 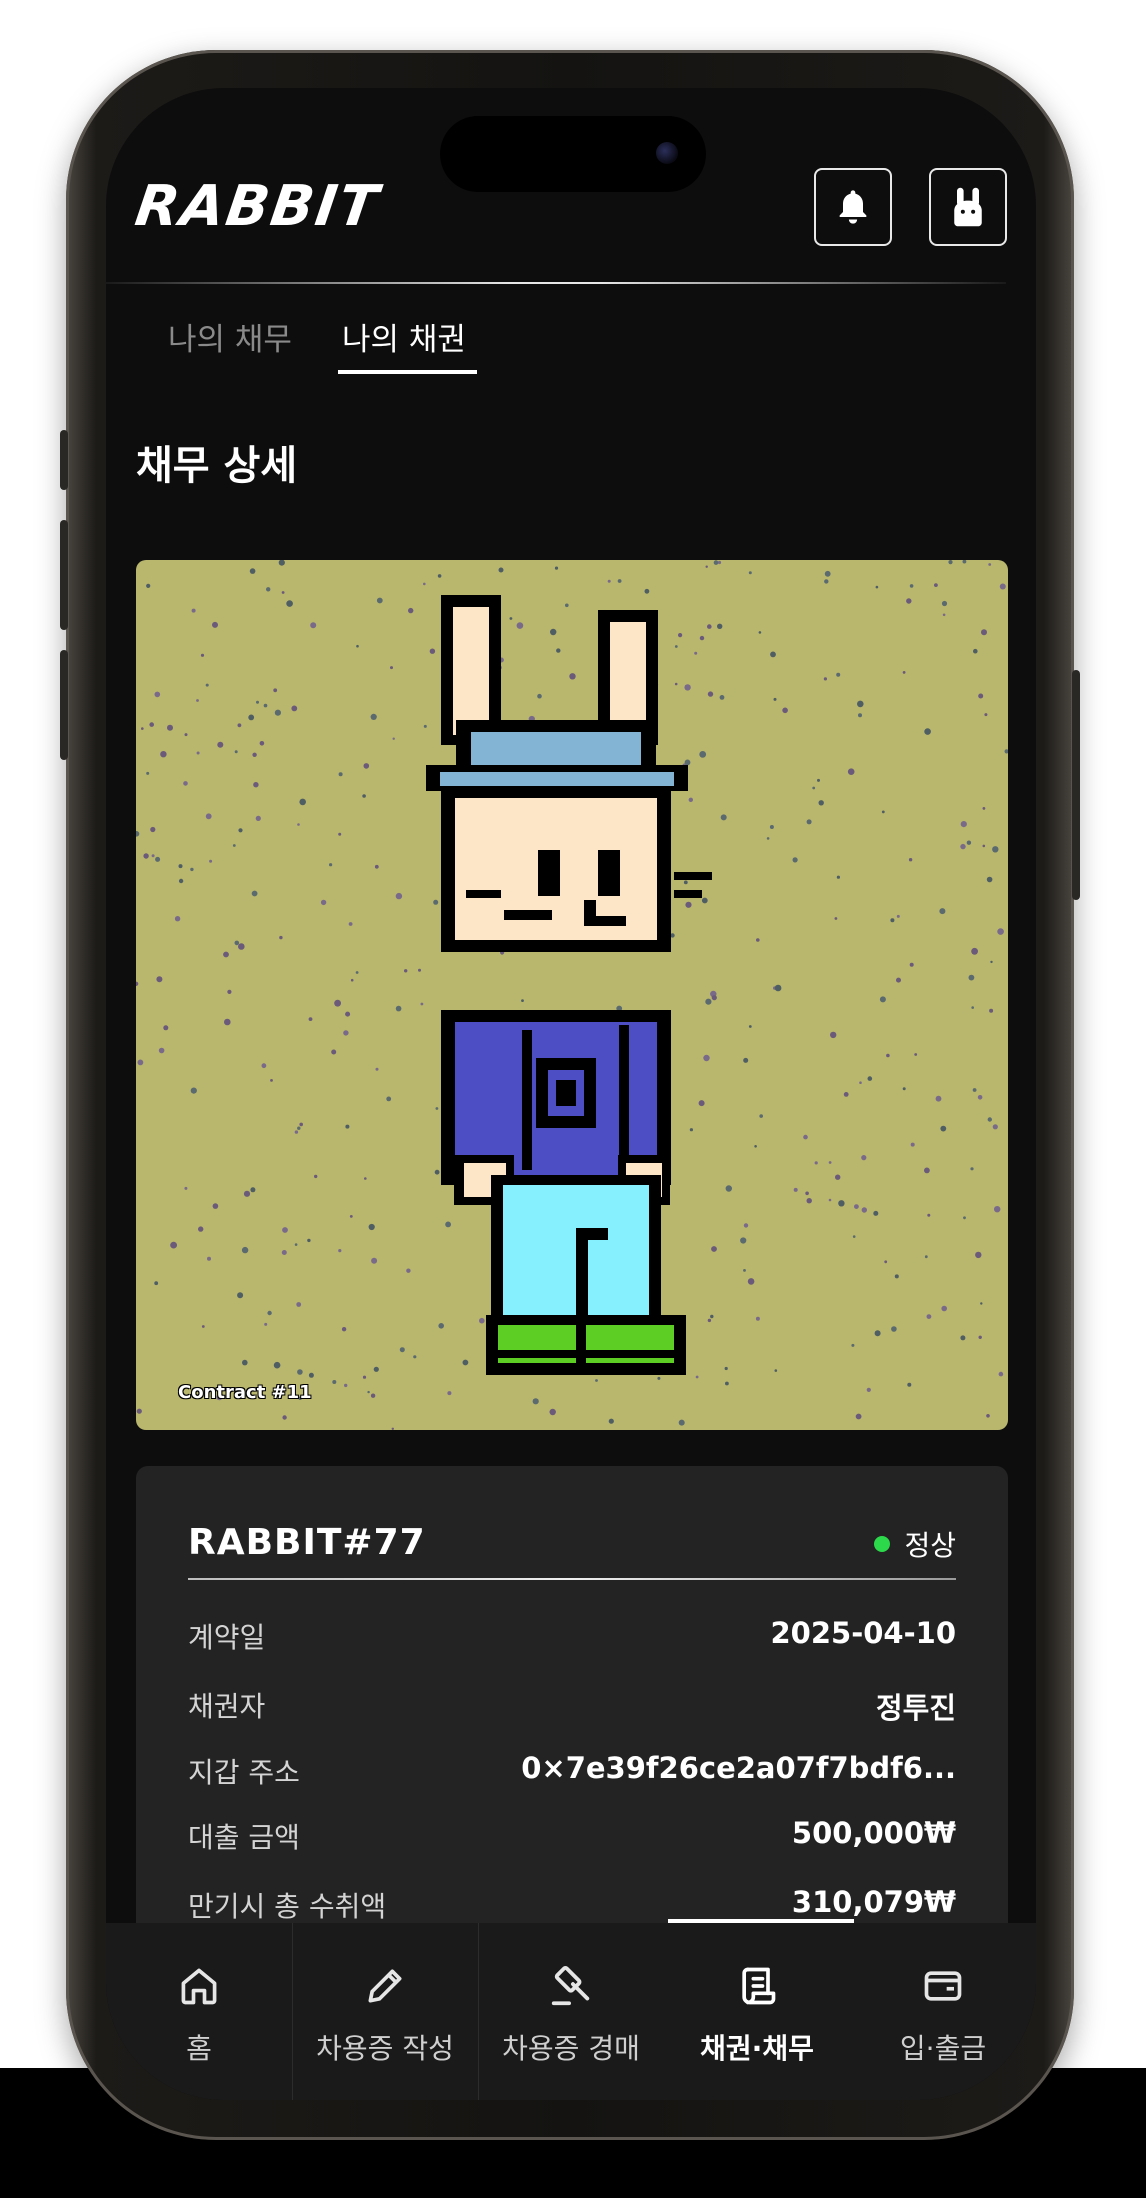 I want to click on notification-button, so click(x=853, y=207).